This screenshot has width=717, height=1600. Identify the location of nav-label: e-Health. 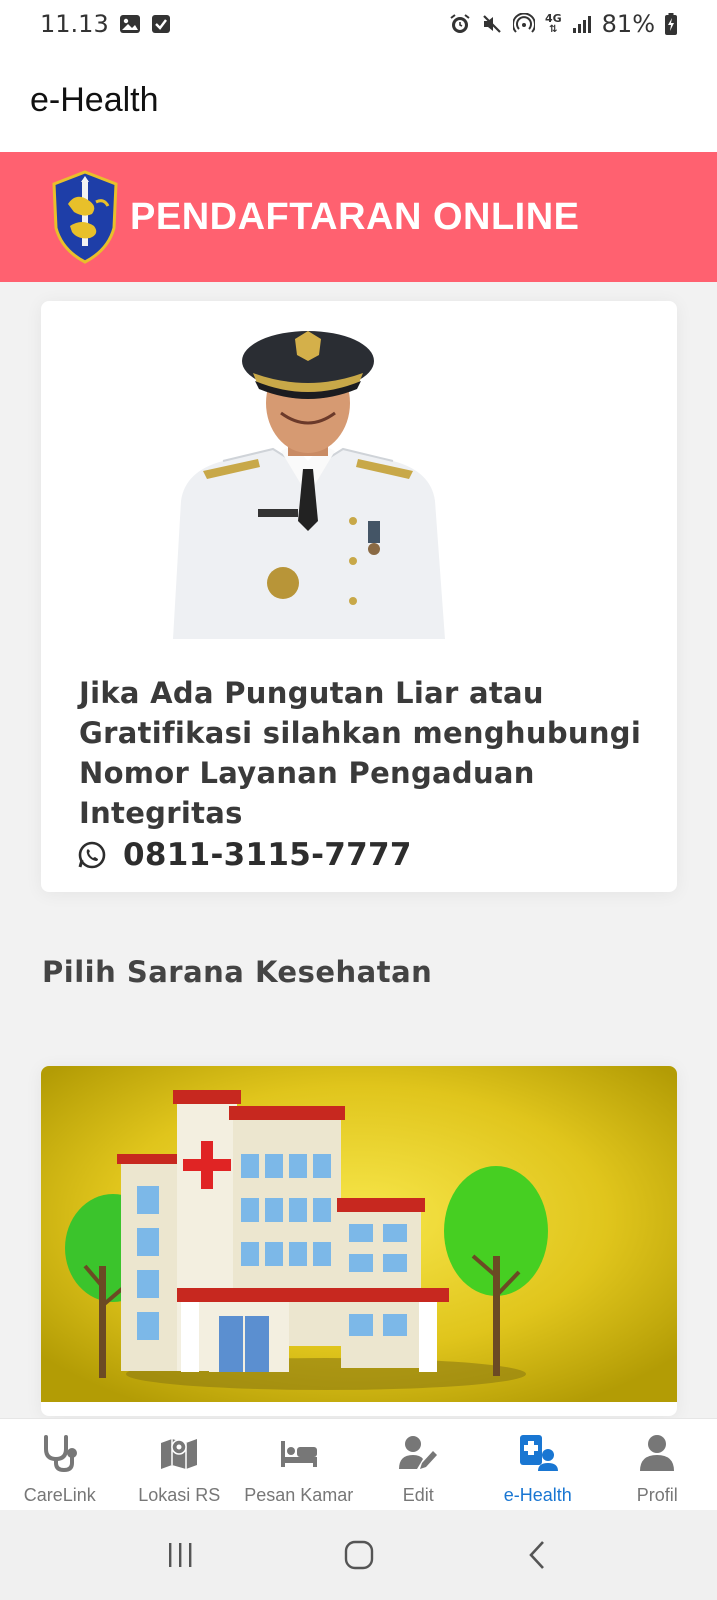
(537, 1495).